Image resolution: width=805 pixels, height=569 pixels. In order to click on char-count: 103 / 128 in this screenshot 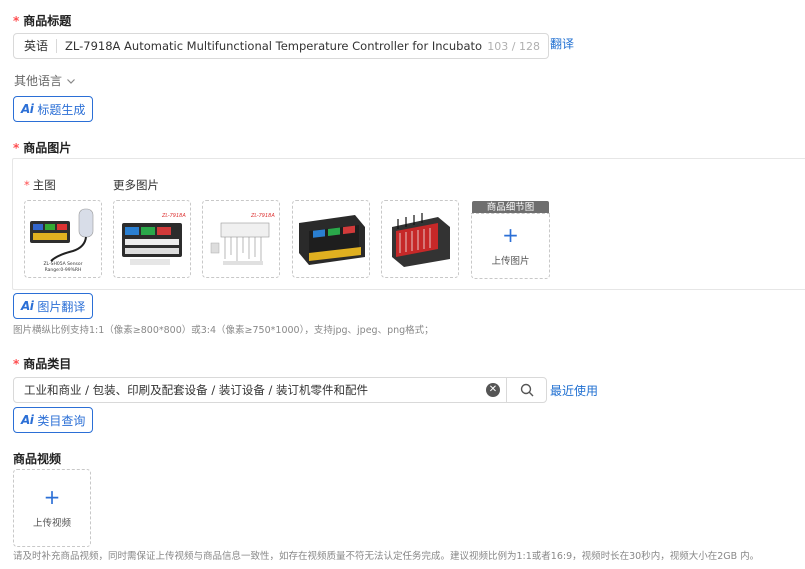, I will do `click(513, 46)`.